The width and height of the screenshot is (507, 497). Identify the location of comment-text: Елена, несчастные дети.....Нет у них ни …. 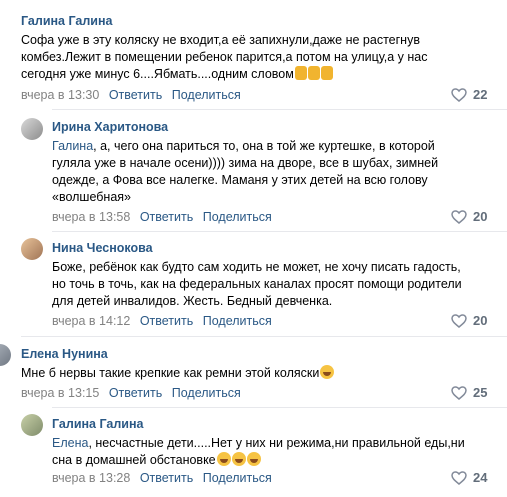
(258, 451).